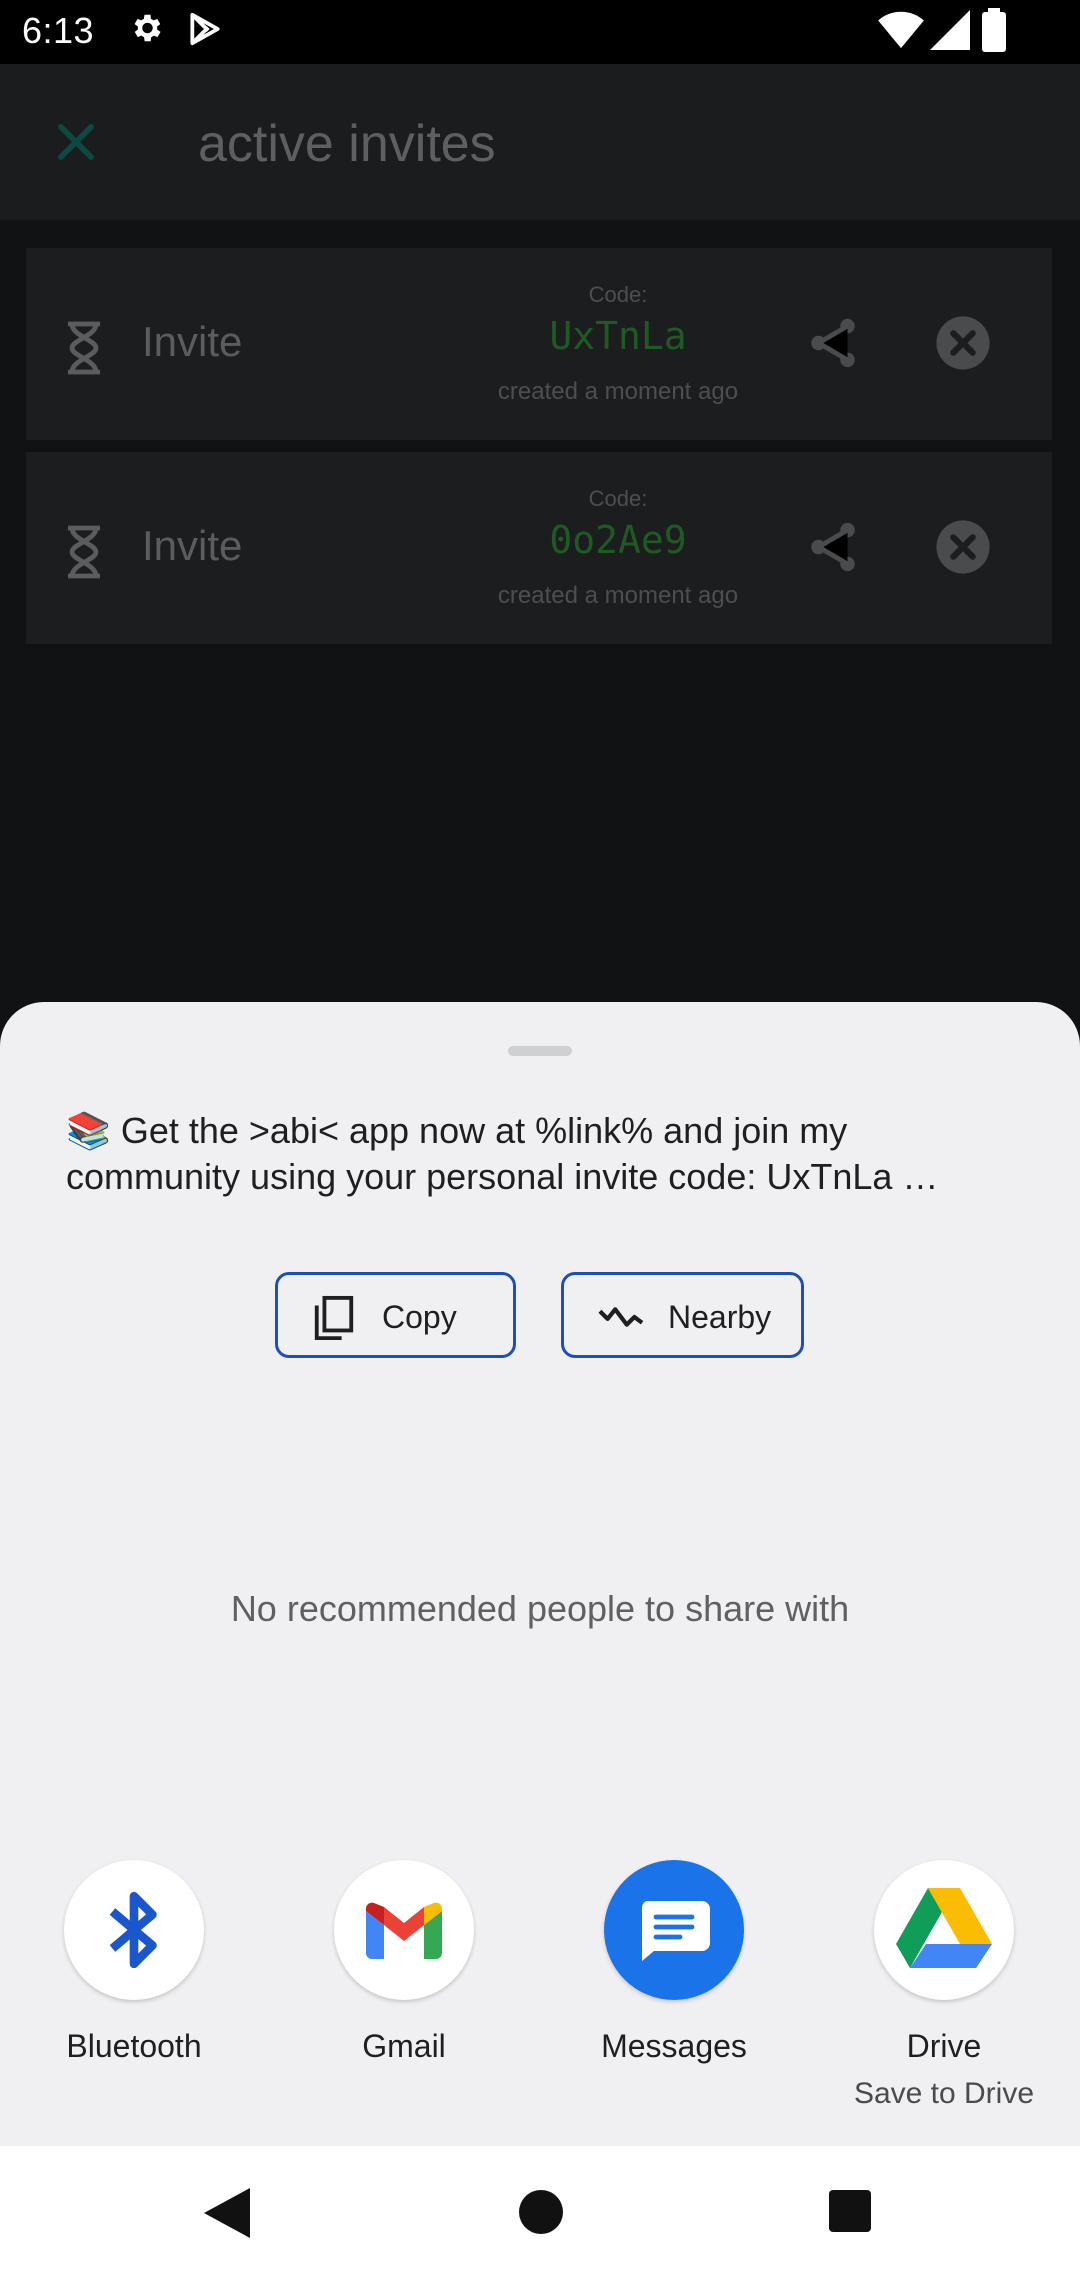 This screenshot has height=2280, width=1080. What do you see at coordinates (146, 30) in the screenshot?
I see `gear-icon` at bounding box center [146, 30].